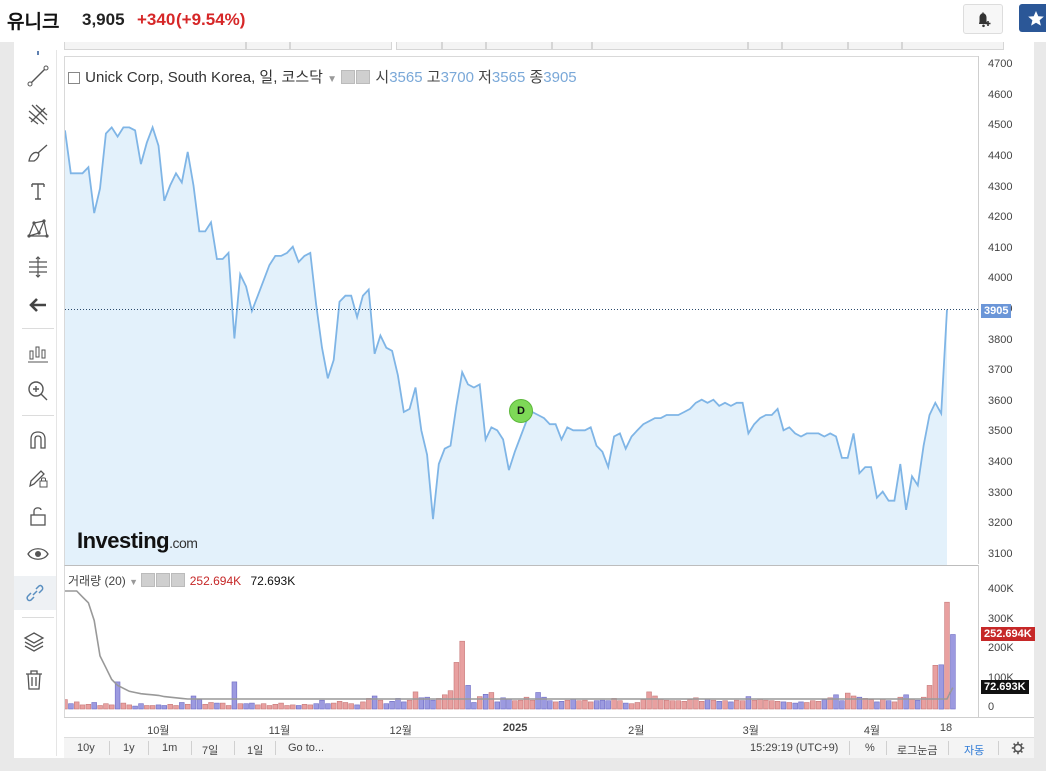 The image size is (1046, 771). What do you see at coordinates (1006, 641) in the screenshot?
I see `volume-axis: 0 100K 200K 300K 400K` at bounding box center [1006, 641].